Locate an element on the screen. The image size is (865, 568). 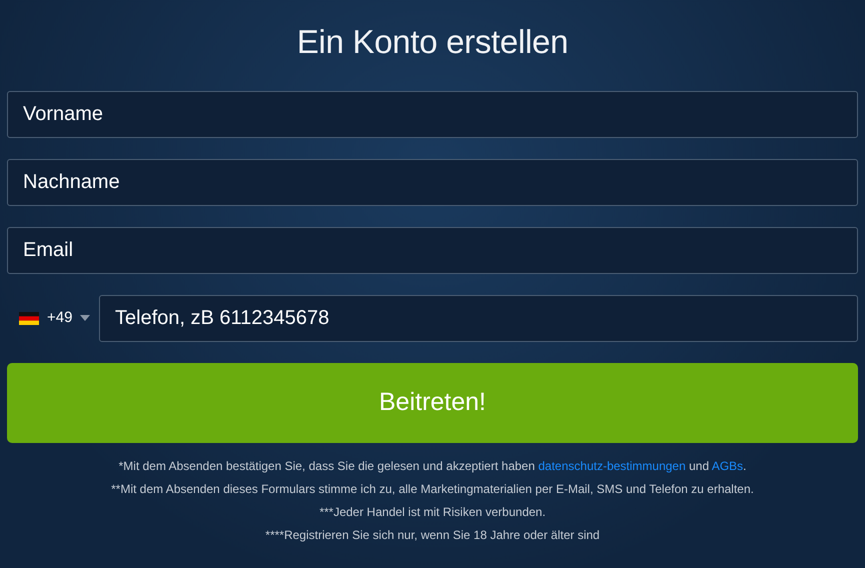
text-field: Nachname is located at coordinates (432, 182).